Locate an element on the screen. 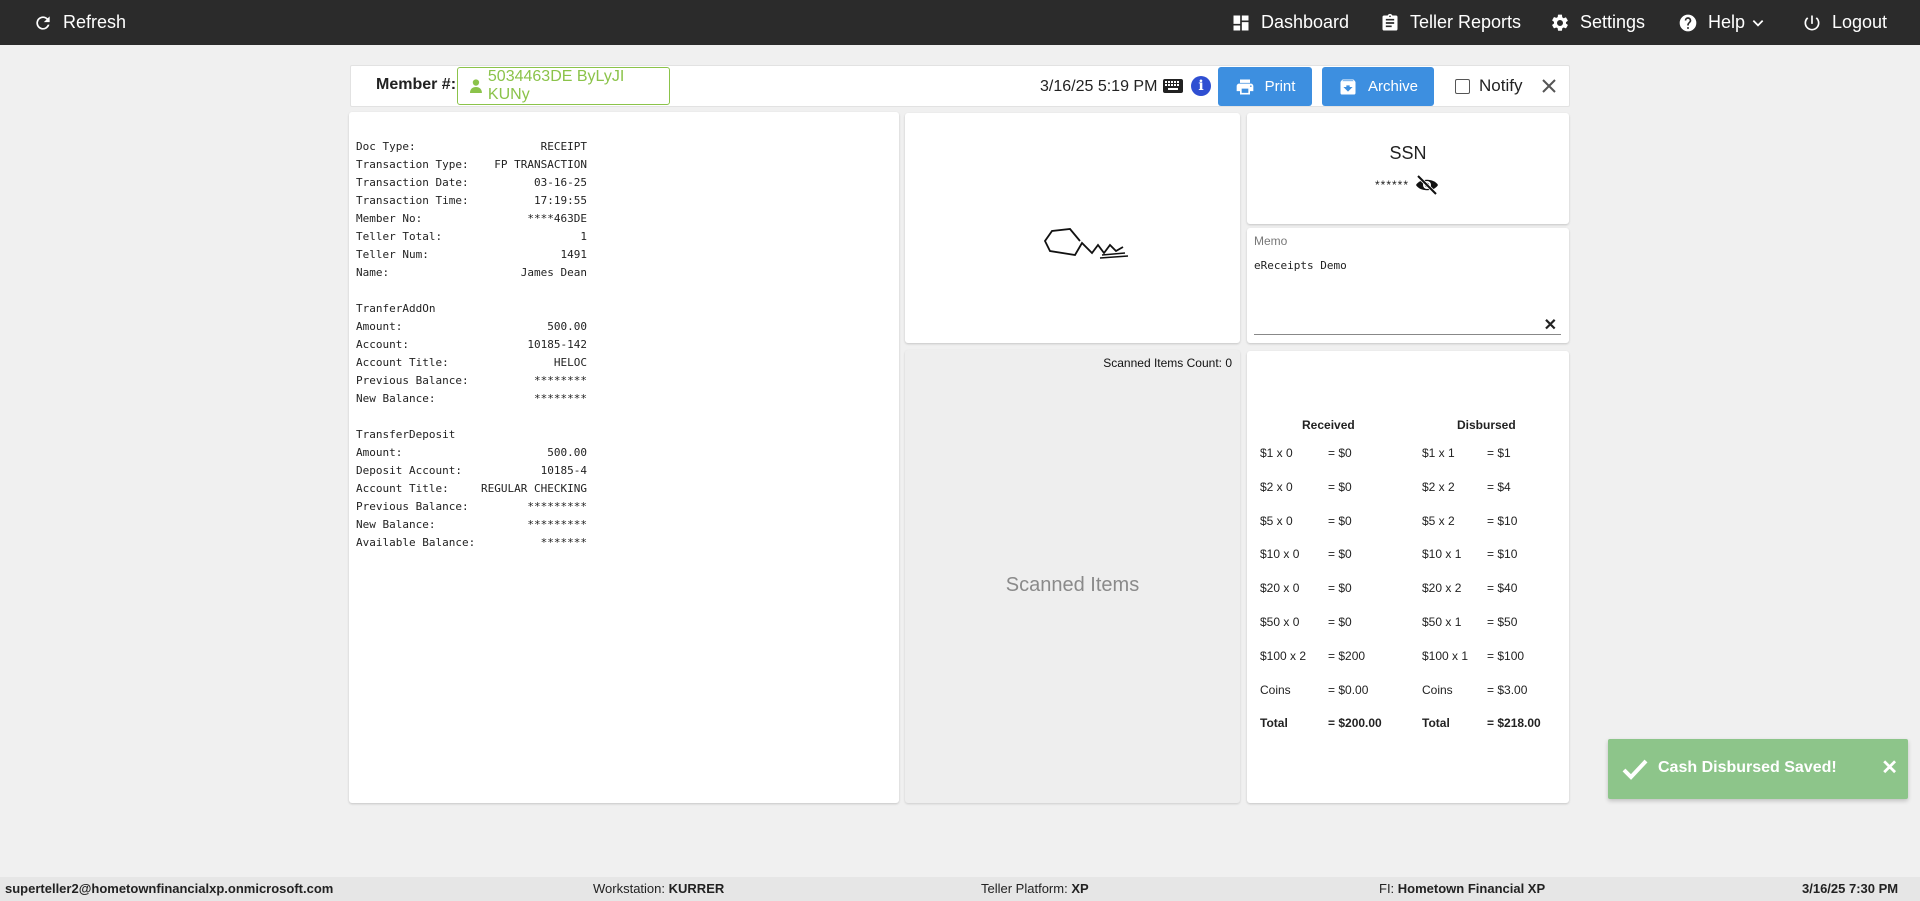 The width and height of the screenshot is (1920, 901). cash-cell-dv: = $40 is located at coordinates (1502, 588).